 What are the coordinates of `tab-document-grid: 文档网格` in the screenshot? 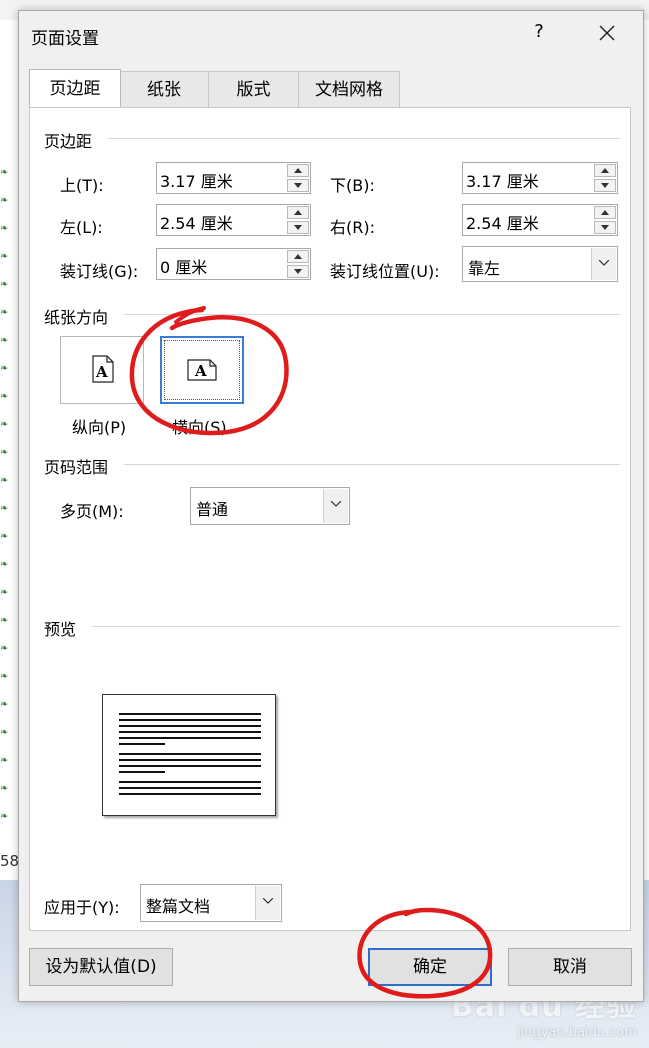 It's located at (349, 89).